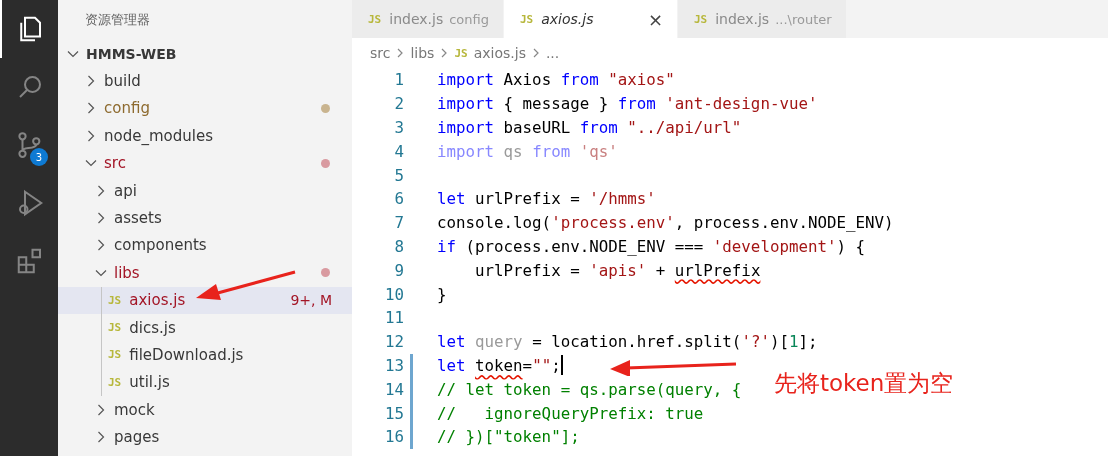 This screenshot has width=1108, height=456. Describe the element at coordinates (556, 104) in the screenshot. I see `code-token: { message }` at that location.